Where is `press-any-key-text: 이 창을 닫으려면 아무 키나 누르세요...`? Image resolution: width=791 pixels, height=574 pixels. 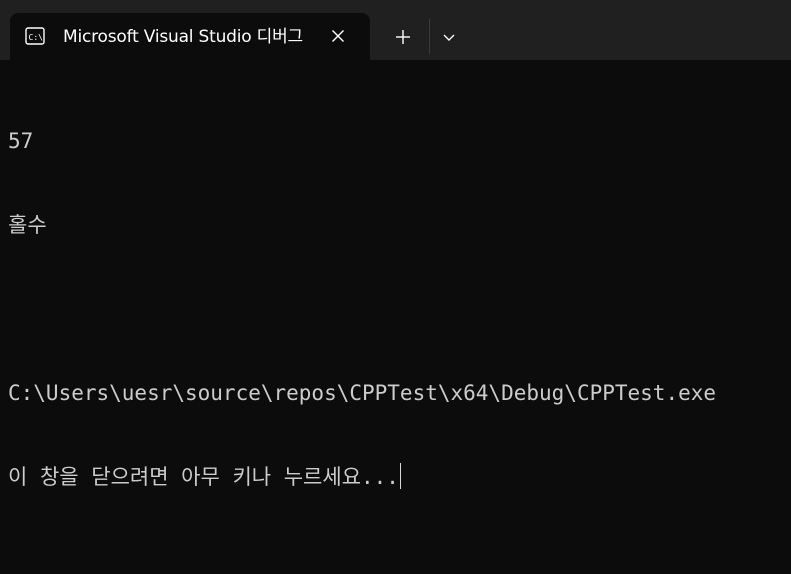 press-any-key-text: 이 창을 닫으려면 아무 키나 누르세요... is located at coordinates (203, 477).